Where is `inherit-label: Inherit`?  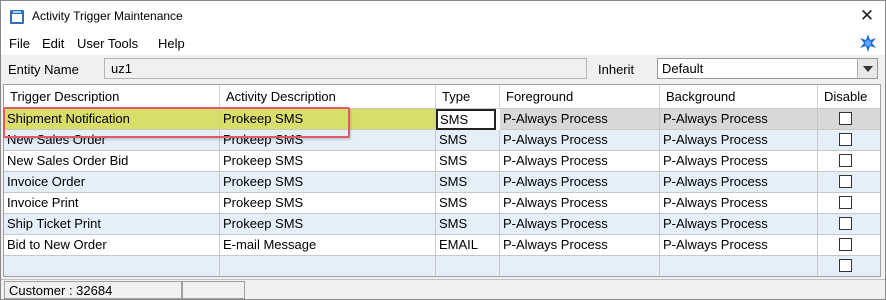
inherit-label: Inherit is located at coordinates (616, 69).